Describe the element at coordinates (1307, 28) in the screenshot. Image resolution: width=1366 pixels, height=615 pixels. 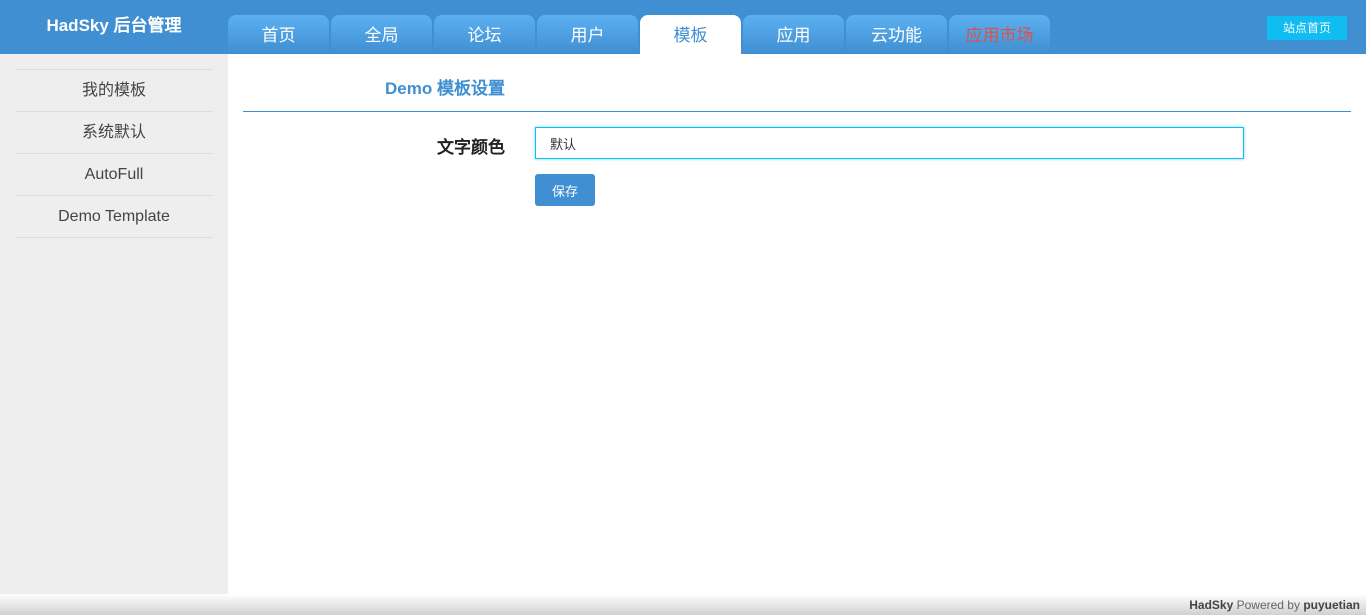
I see `site-home-button: 站点首页` at that location.